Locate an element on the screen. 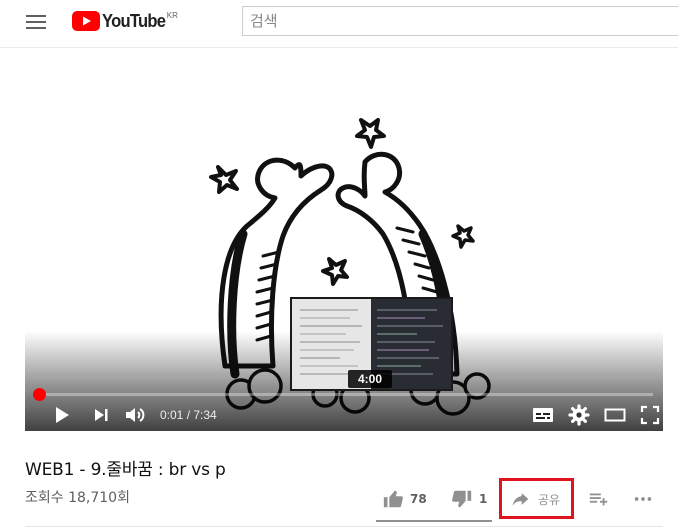  dislike-count: 1 is located at coordinates (483, 499).